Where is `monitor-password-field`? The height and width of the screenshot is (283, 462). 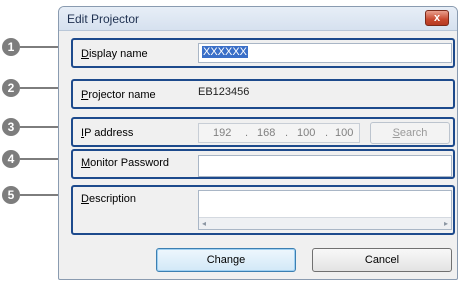
monitor-password-field is located at coordinates (325, 166).